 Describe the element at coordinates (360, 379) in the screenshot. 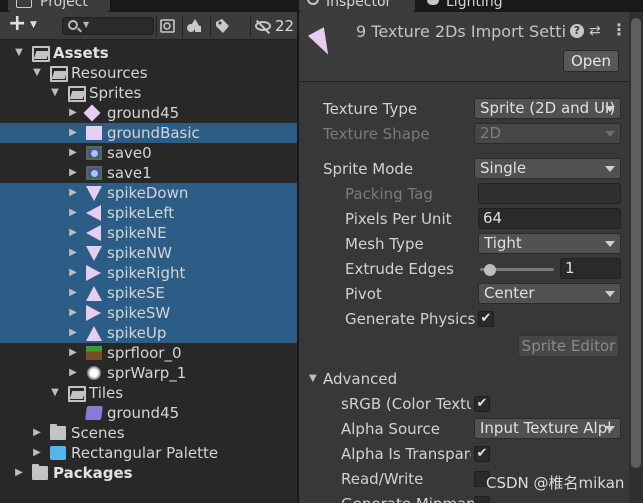

I see `advanced-foldout-label: Advanced` at that location.